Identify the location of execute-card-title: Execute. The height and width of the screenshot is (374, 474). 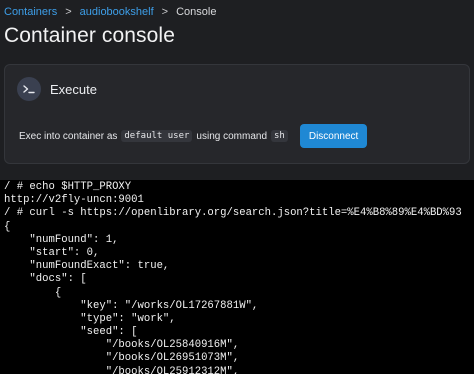
(73, 89).